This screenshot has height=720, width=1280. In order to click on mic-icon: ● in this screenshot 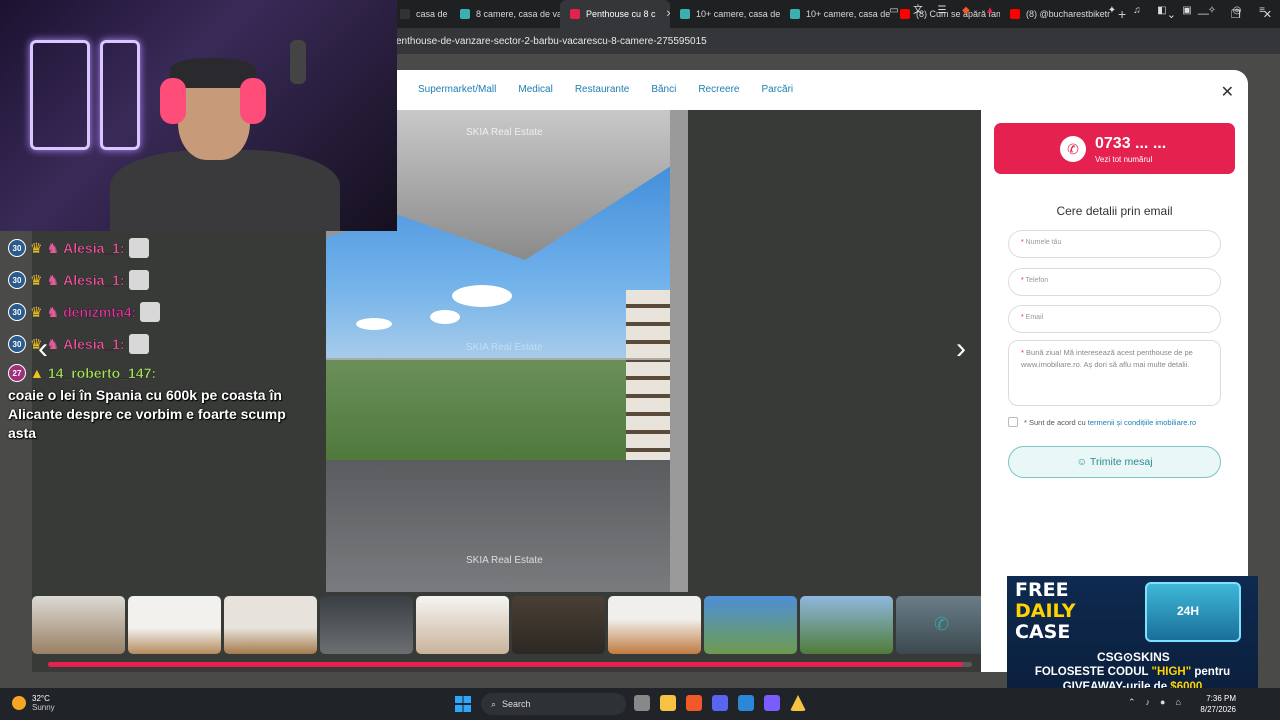, I will do `click(1162, 702)`.